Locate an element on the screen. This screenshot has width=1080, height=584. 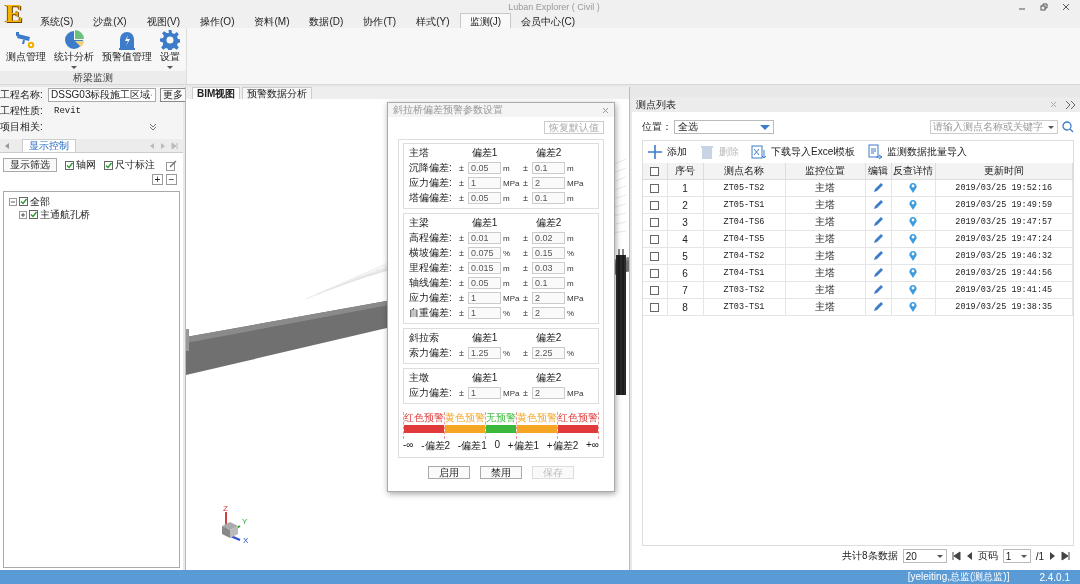
value-input: 0.01 is located at coordinates (484, 238).